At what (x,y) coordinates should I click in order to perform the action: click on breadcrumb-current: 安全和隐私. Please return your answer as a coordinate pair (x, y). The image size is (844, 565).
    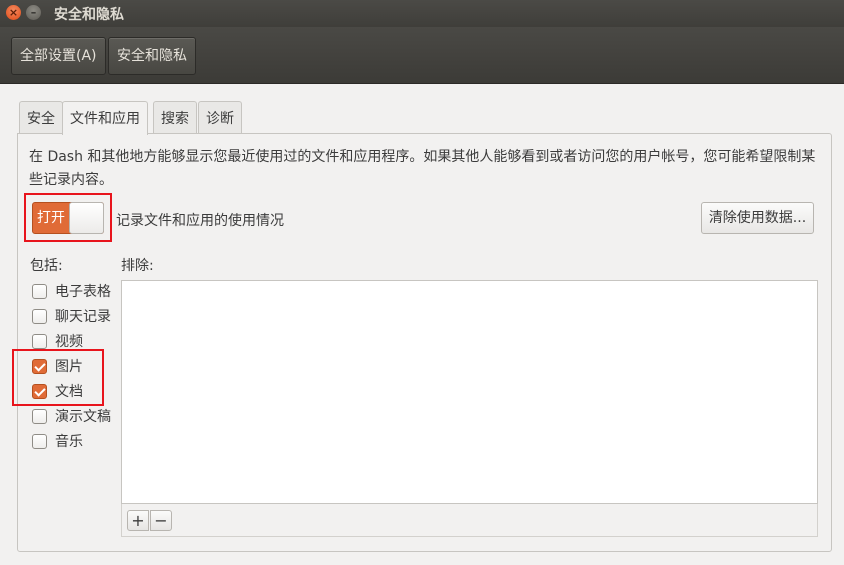
    Looking at the image, I should click on (152, 56).